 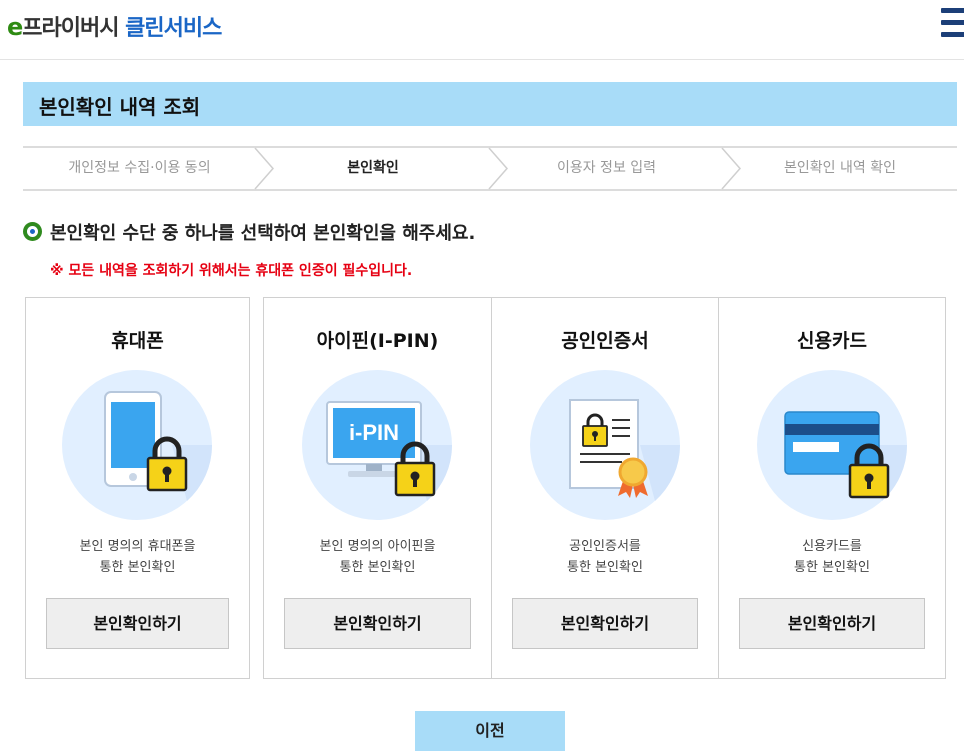 What do you see at coordinates (374, 432) in the screenshot?
I see `ipin-icon-text: i-PIN` at bounding box center [374, 432].